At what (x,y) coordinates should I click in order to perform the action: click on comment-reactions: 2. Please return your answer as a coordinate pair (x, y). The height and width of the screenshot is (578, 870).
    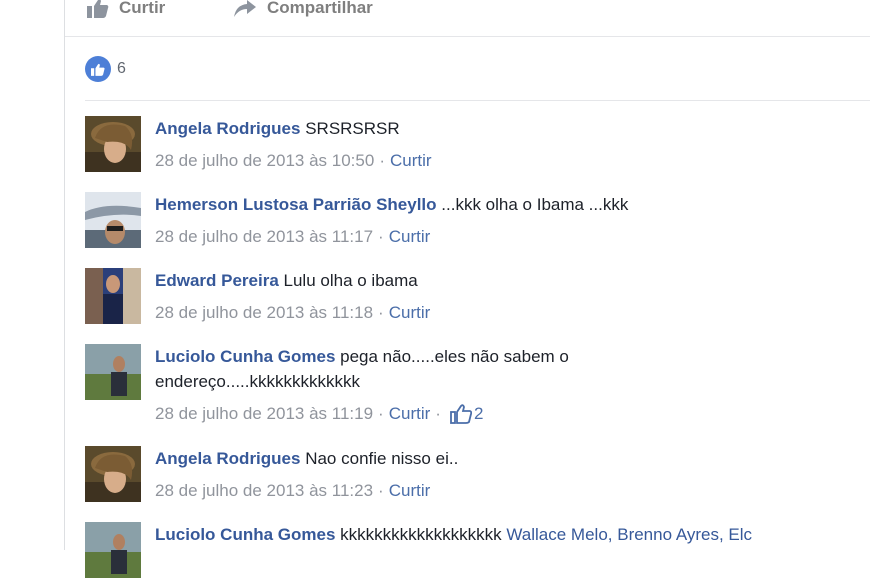
    Looking at the image, I should click on (466, 413).